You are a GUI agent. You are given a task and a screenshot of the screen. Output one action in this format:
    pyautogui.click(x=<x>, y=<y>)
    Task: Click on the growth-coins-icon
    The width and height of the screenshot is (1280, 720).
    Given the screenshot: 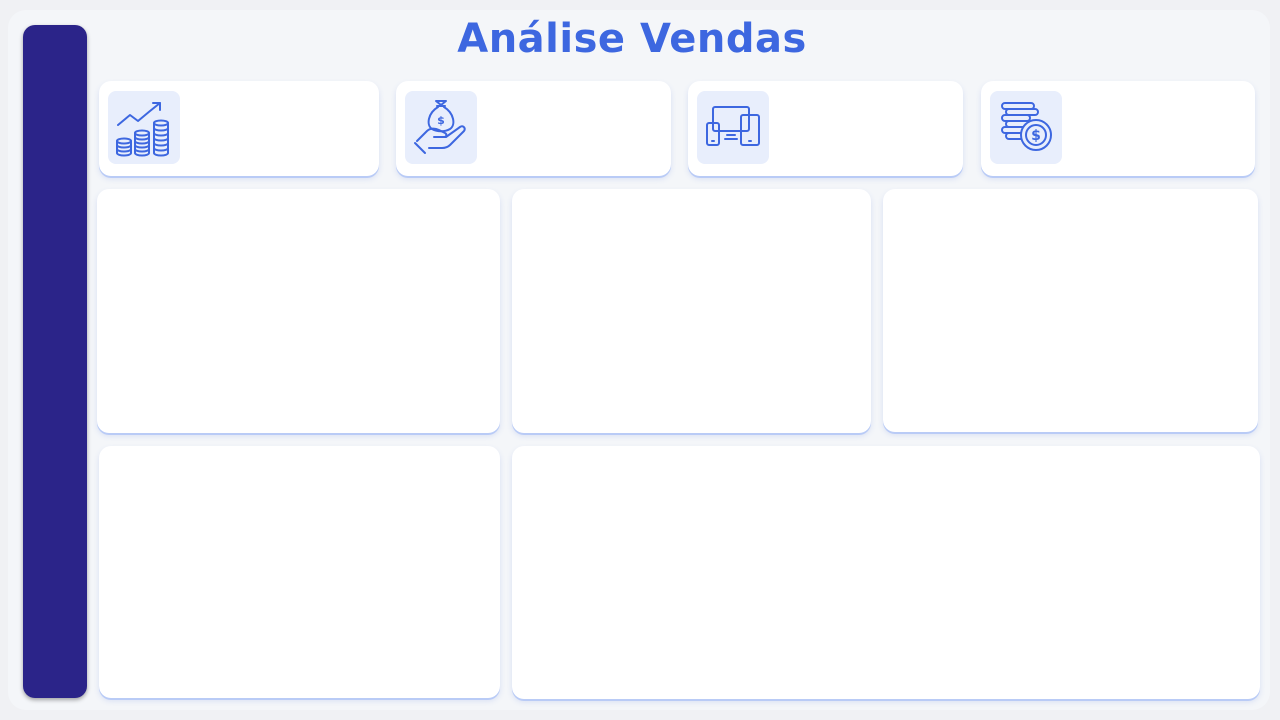 What is the action you would take?
    pyautogui.click(x=144, y=127)
    